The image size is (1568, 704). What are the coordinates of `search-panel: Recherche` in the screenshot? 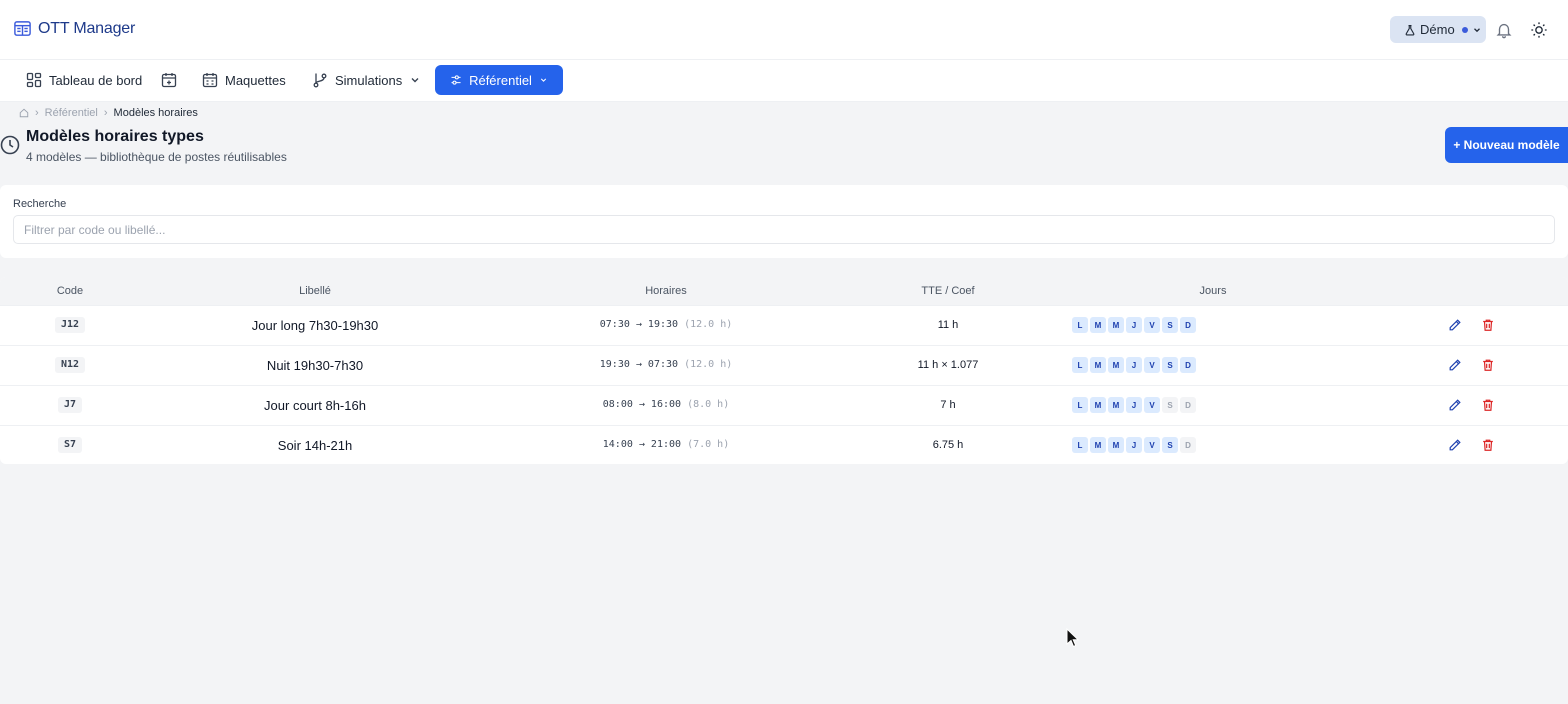 It's located at (784, 221).